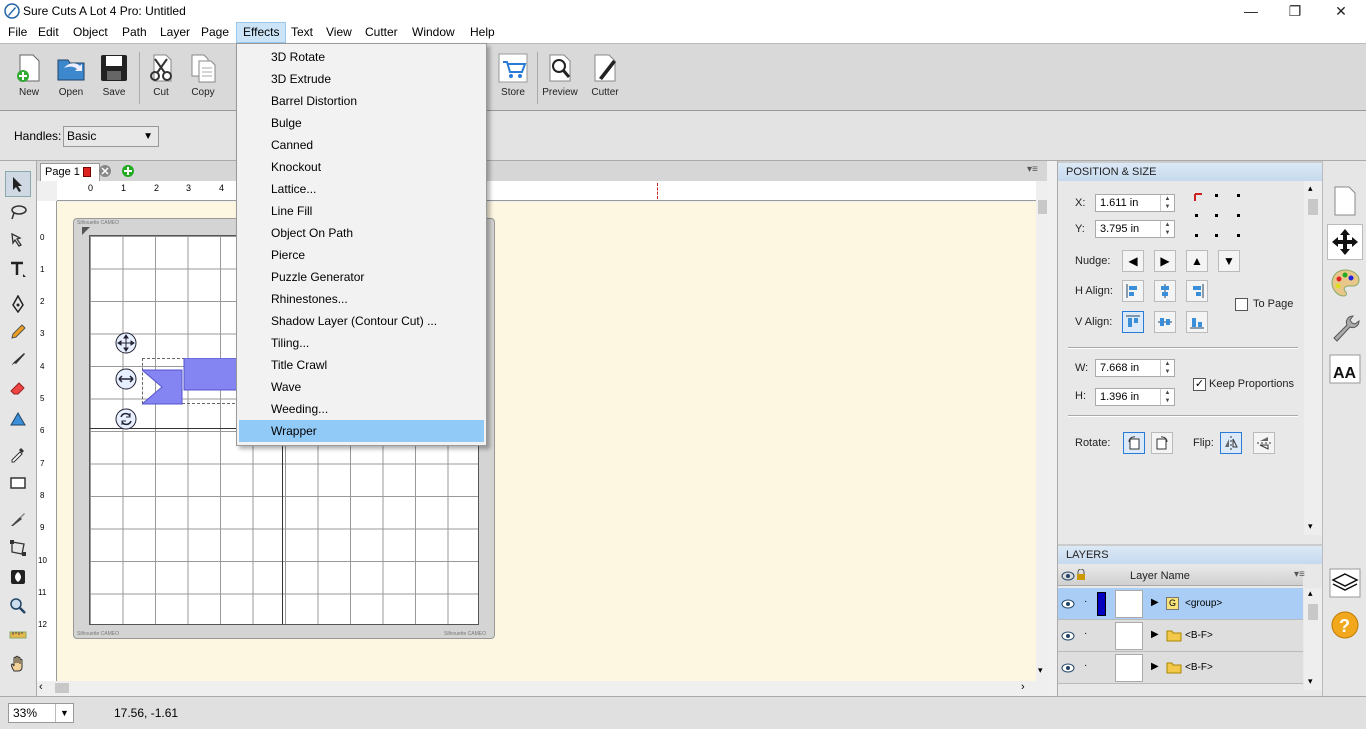  I want to click on knife-tool, so click(18, 519).